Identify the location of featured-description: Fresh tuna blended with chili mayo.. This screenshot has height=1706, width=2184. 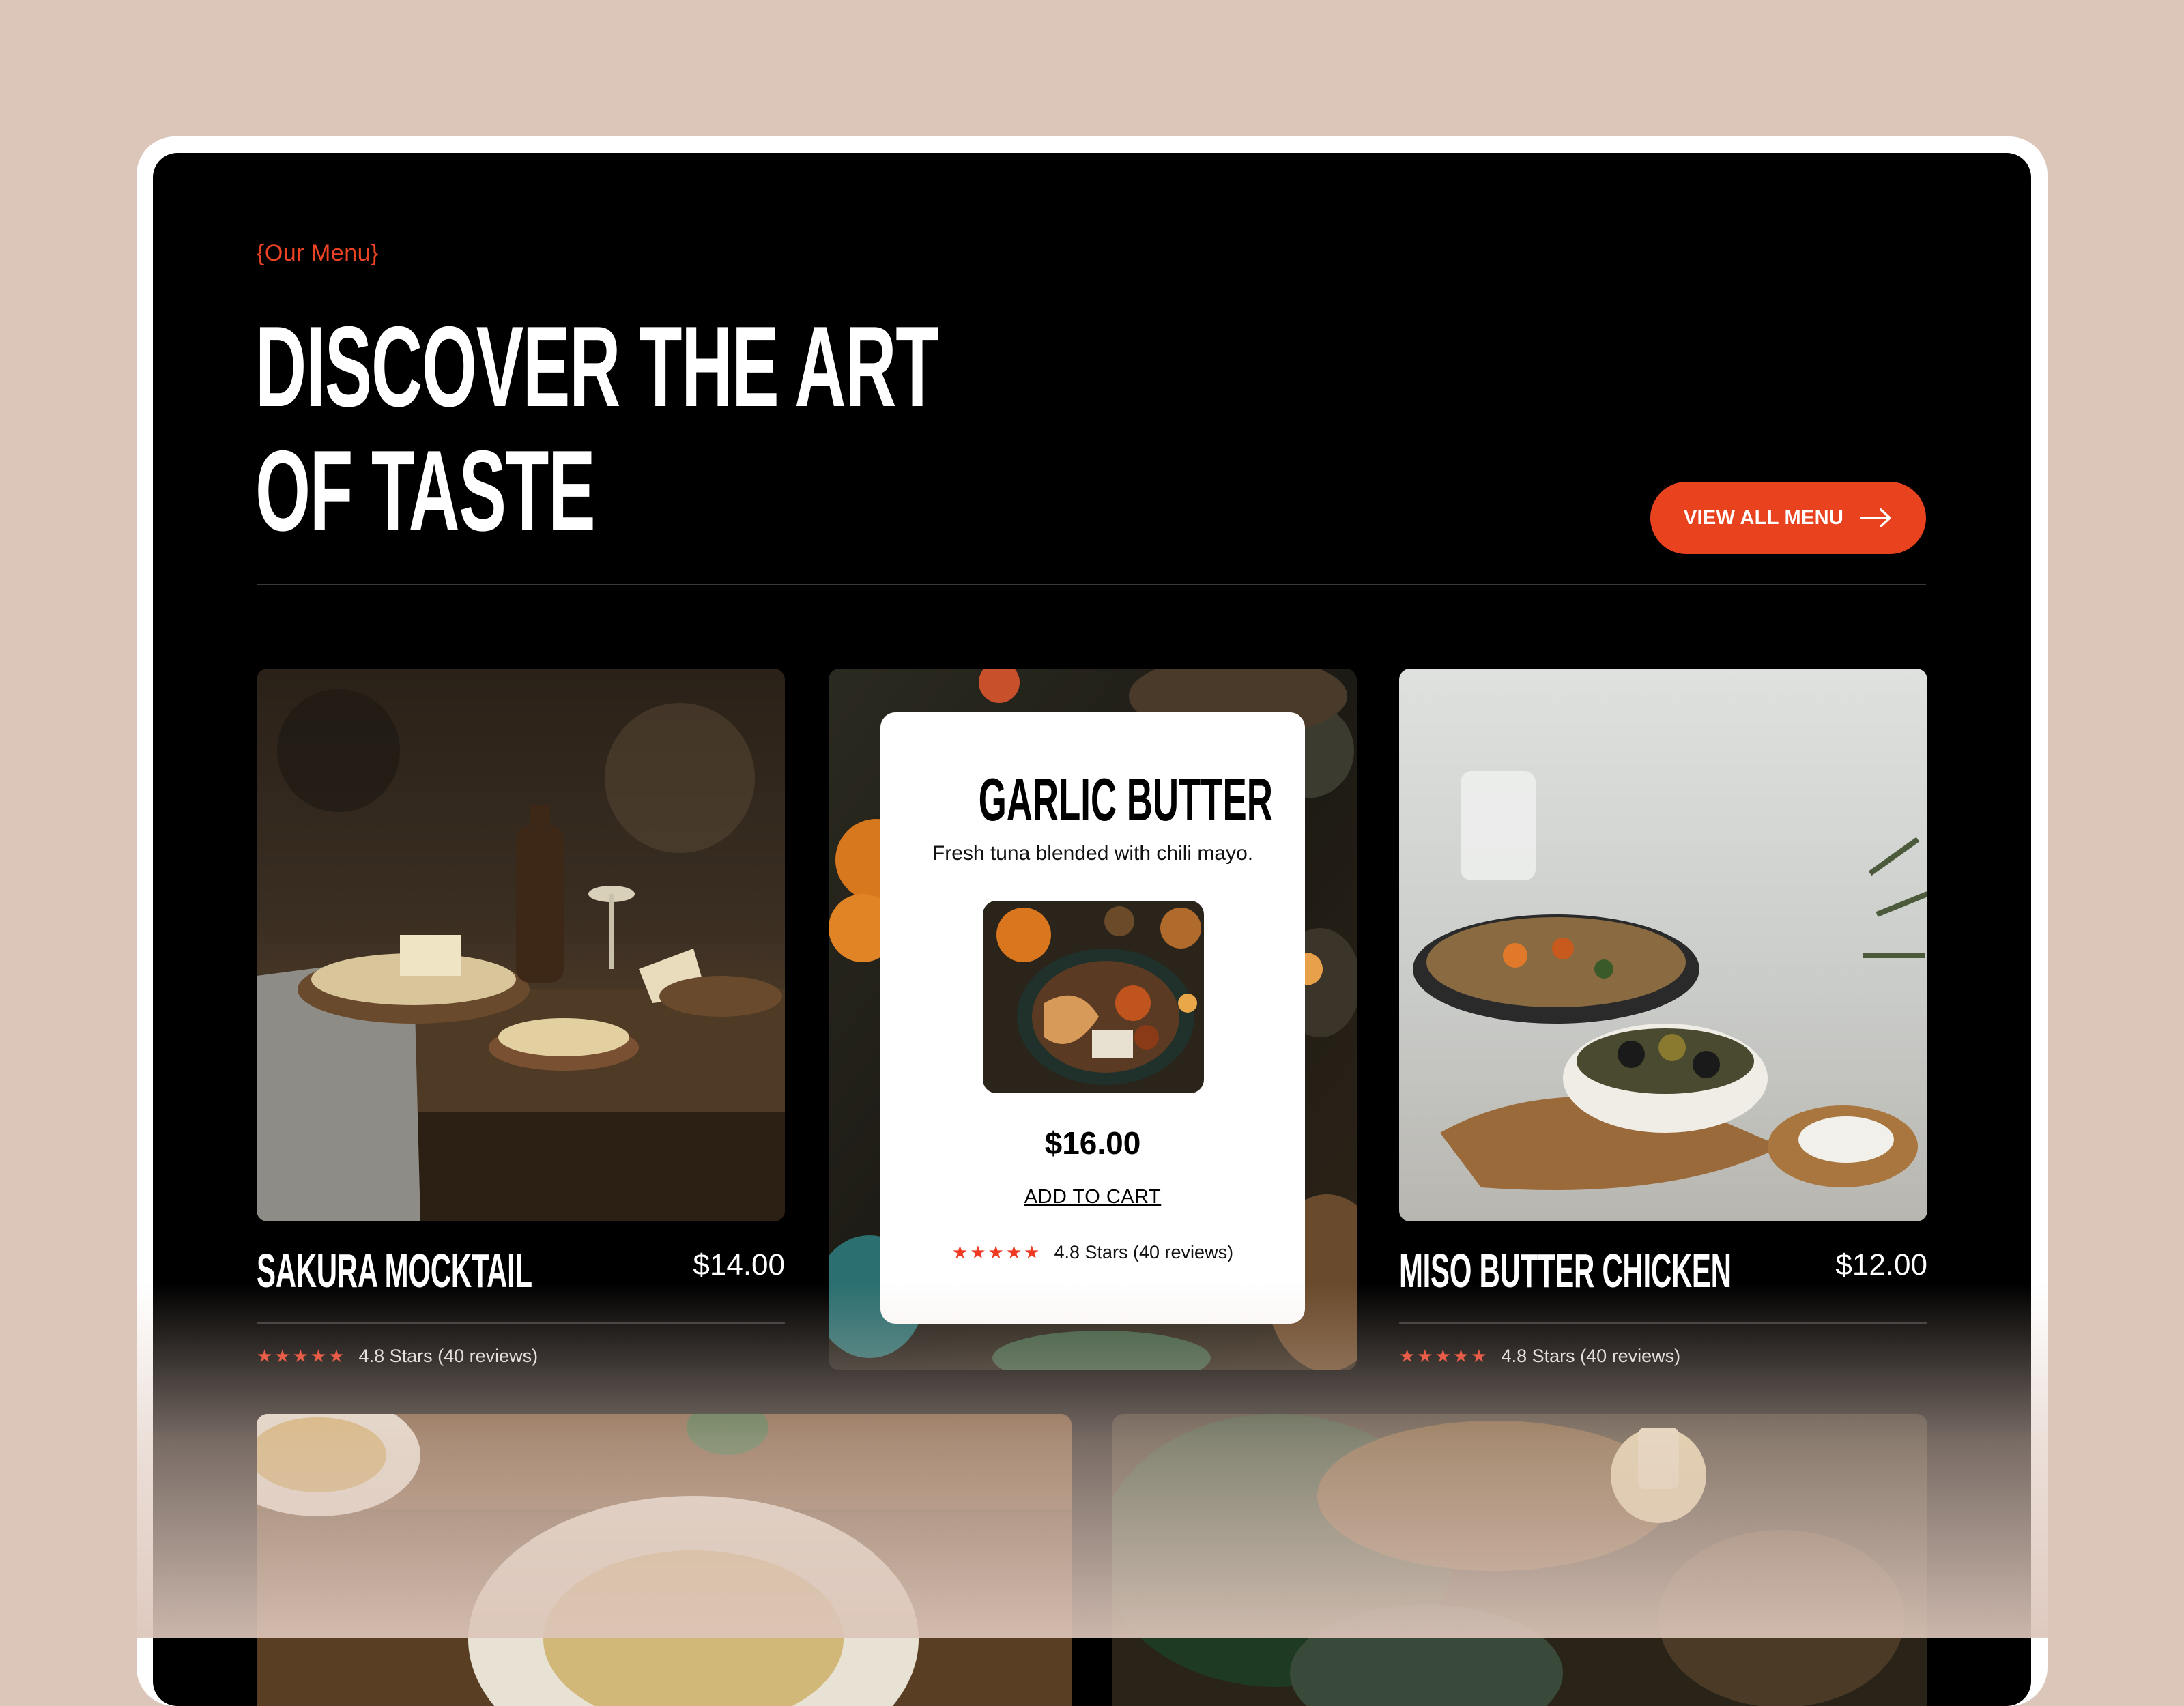
(1093, 853).